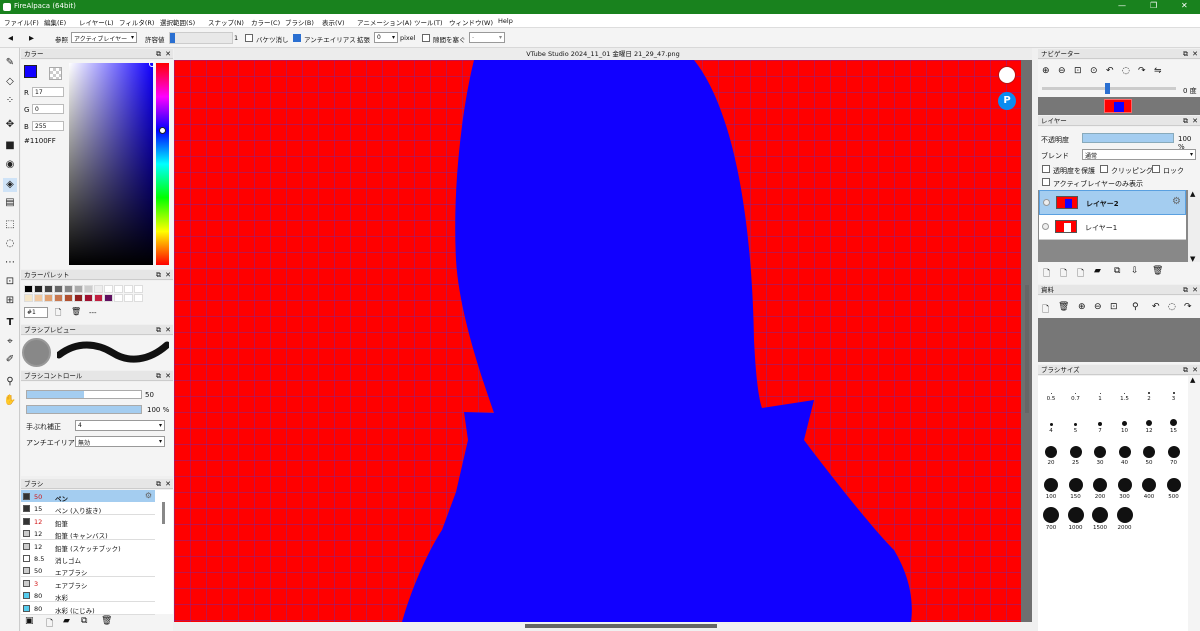 This screenshot has width=1200, height=631. Describe the element at coordinates (48, 109) in the screenshot. I see `g-input: 0` at that location.